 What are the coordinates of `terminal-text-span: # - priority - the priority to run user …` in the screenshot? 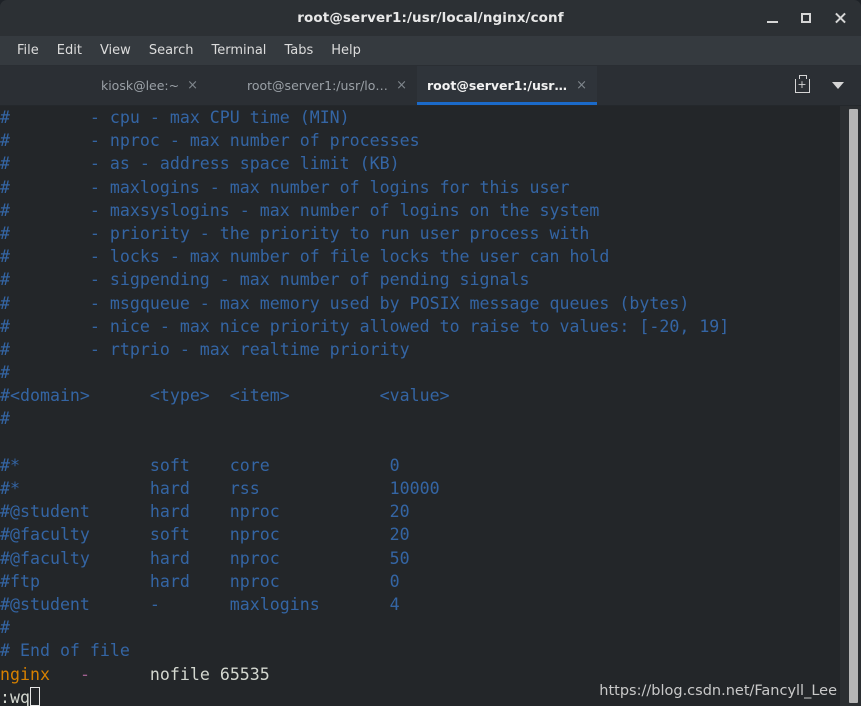 It's located at (295, 233).